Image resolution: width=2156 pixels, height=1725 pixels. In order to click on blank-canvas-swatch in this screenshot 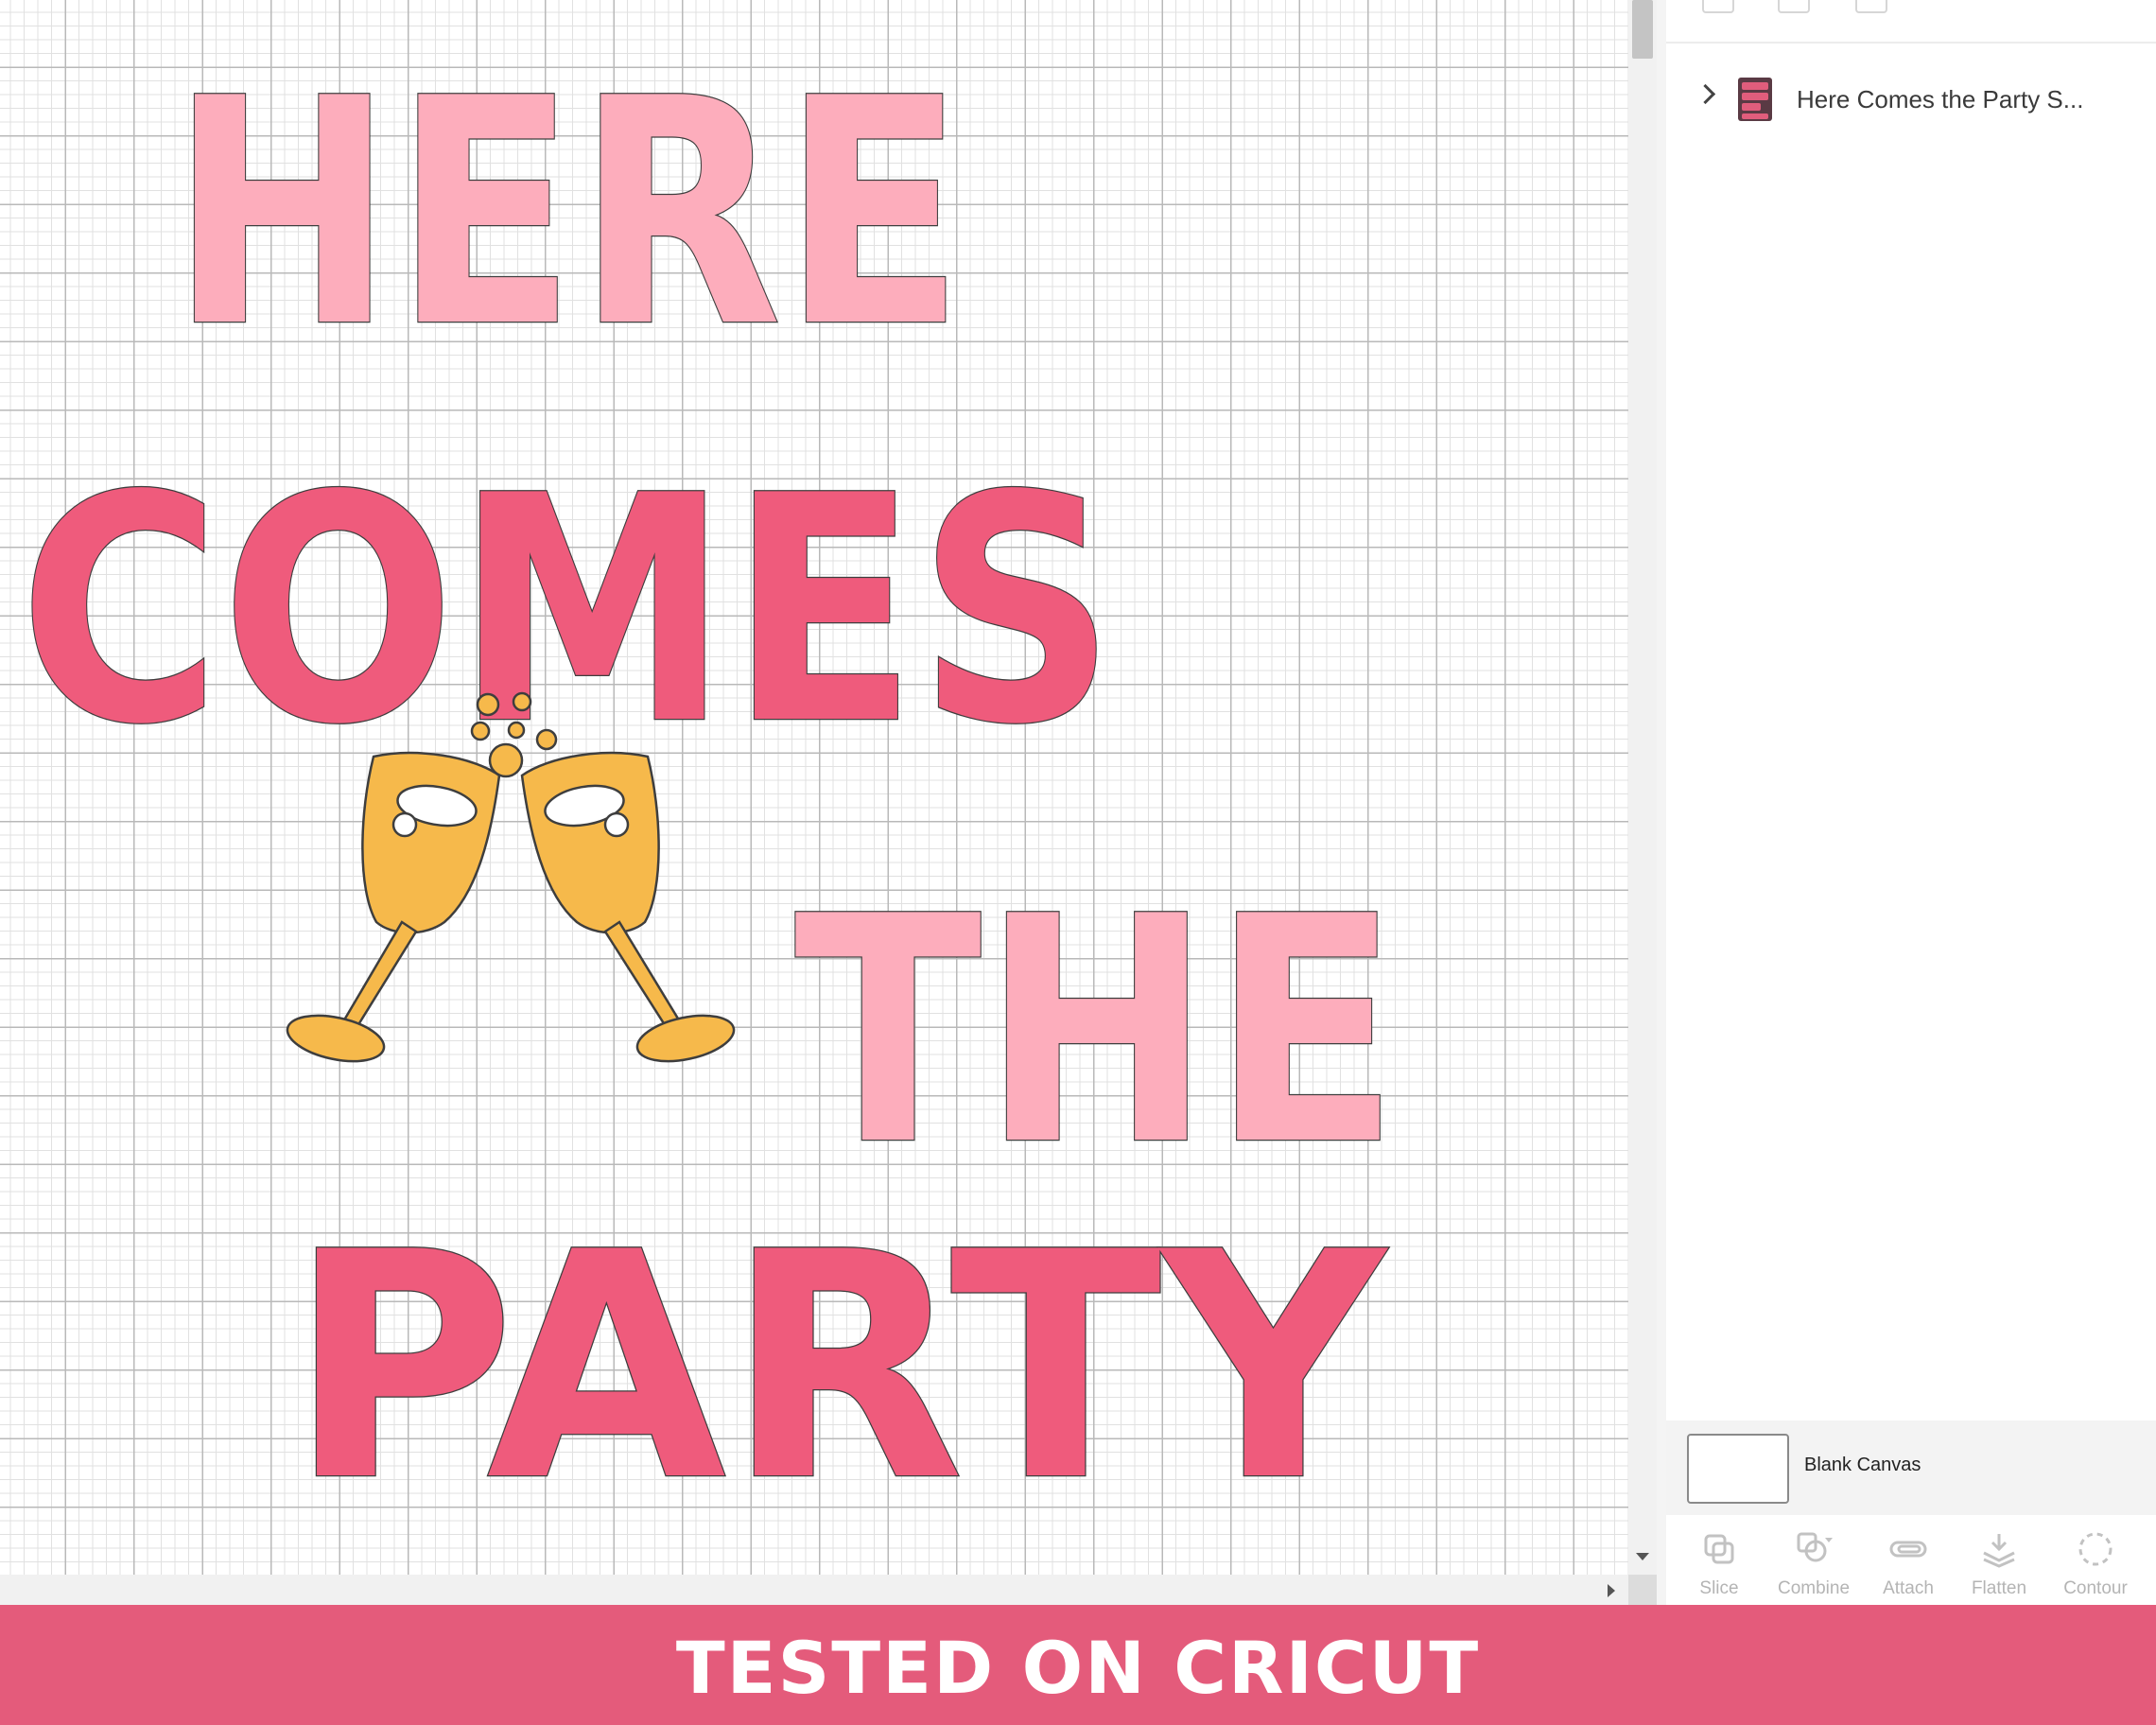, I will do `click(1738, 1469)`.